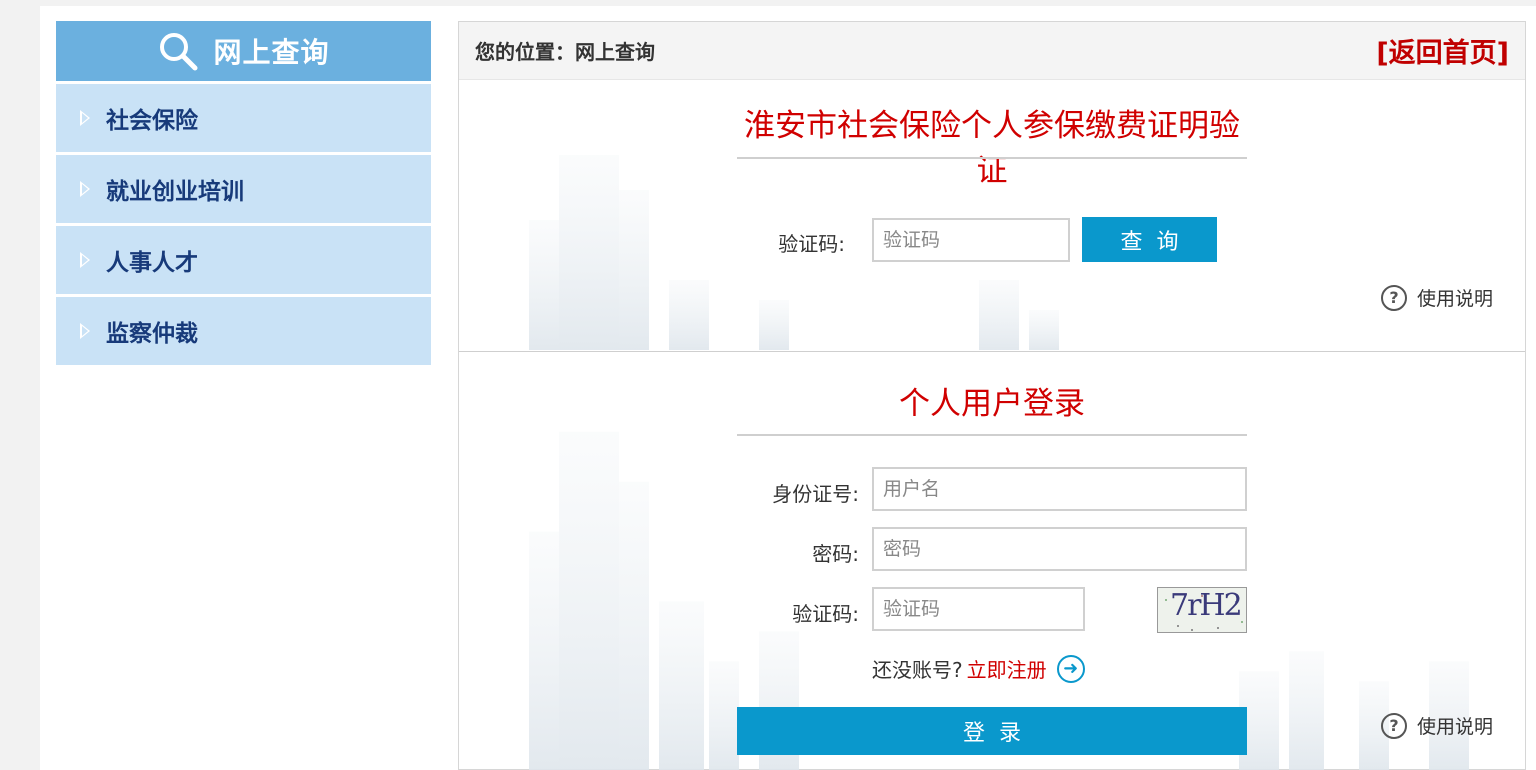 This screenshot has height=770, width=1536. I want to click on sidebar-item-supervision-arbitration: 监察仲裁, so click(243, 331).